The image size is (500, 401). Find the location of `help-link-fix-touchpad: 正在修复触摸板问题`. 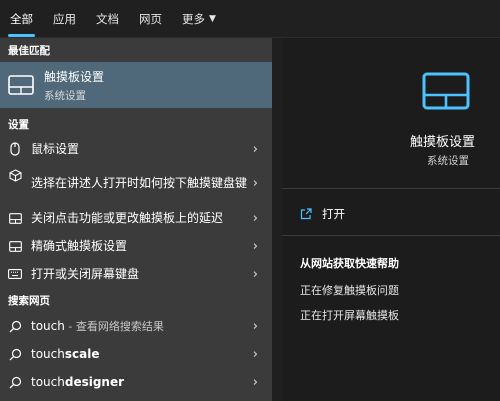

help-link-fix-touchpad: 正在修复触摸板问题 is located at coordinates (349, 290).